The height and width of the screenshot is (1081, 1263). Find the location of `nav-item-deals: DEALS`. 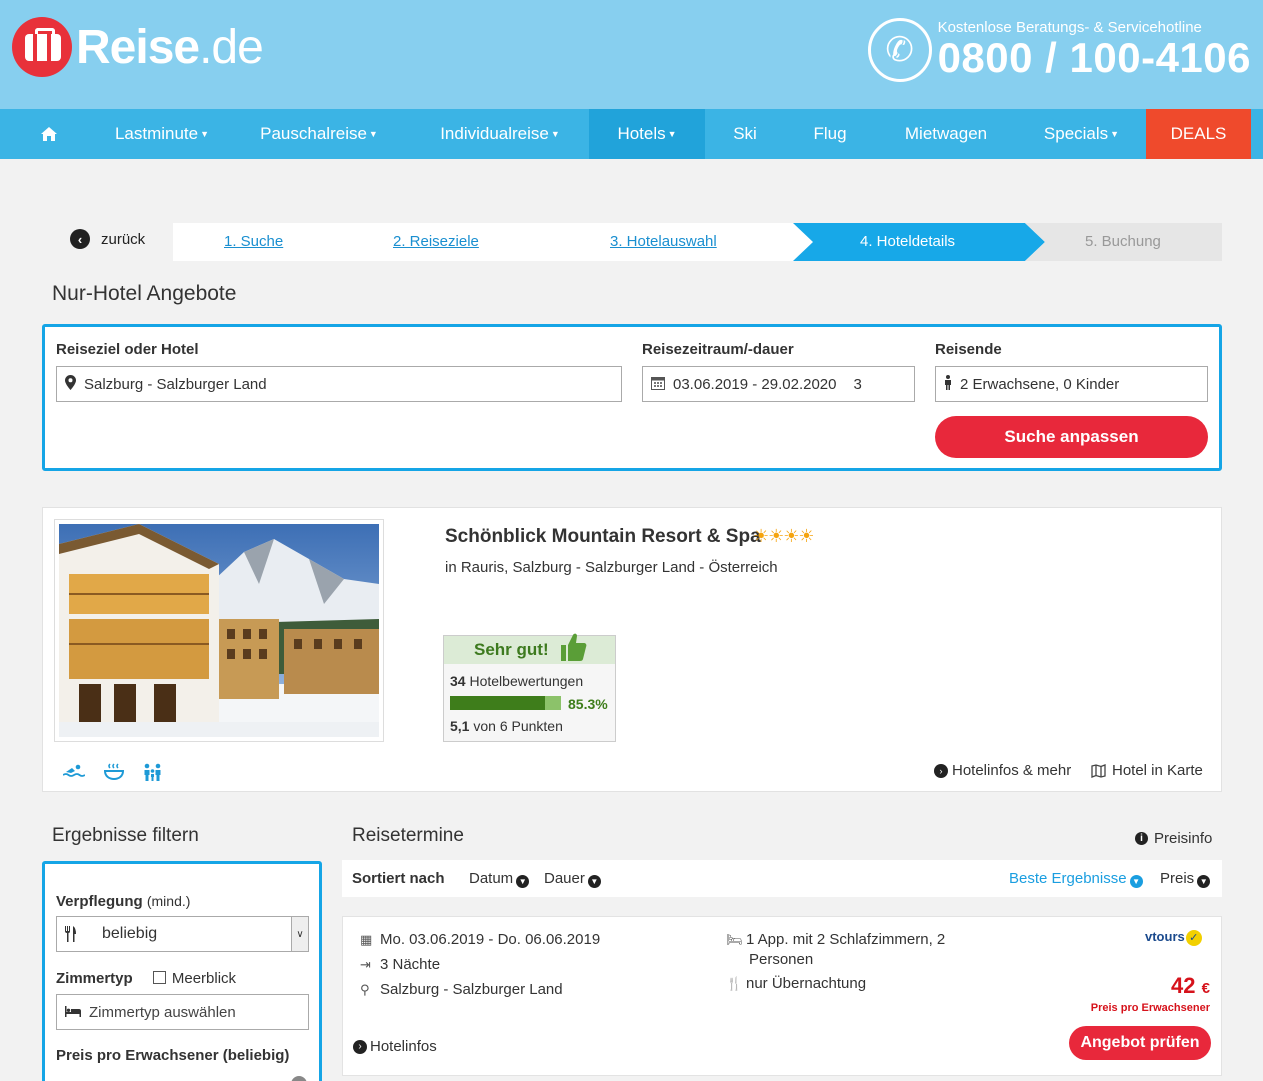

nav-item-deals: DEALS is located at coordinates (1198, 134).